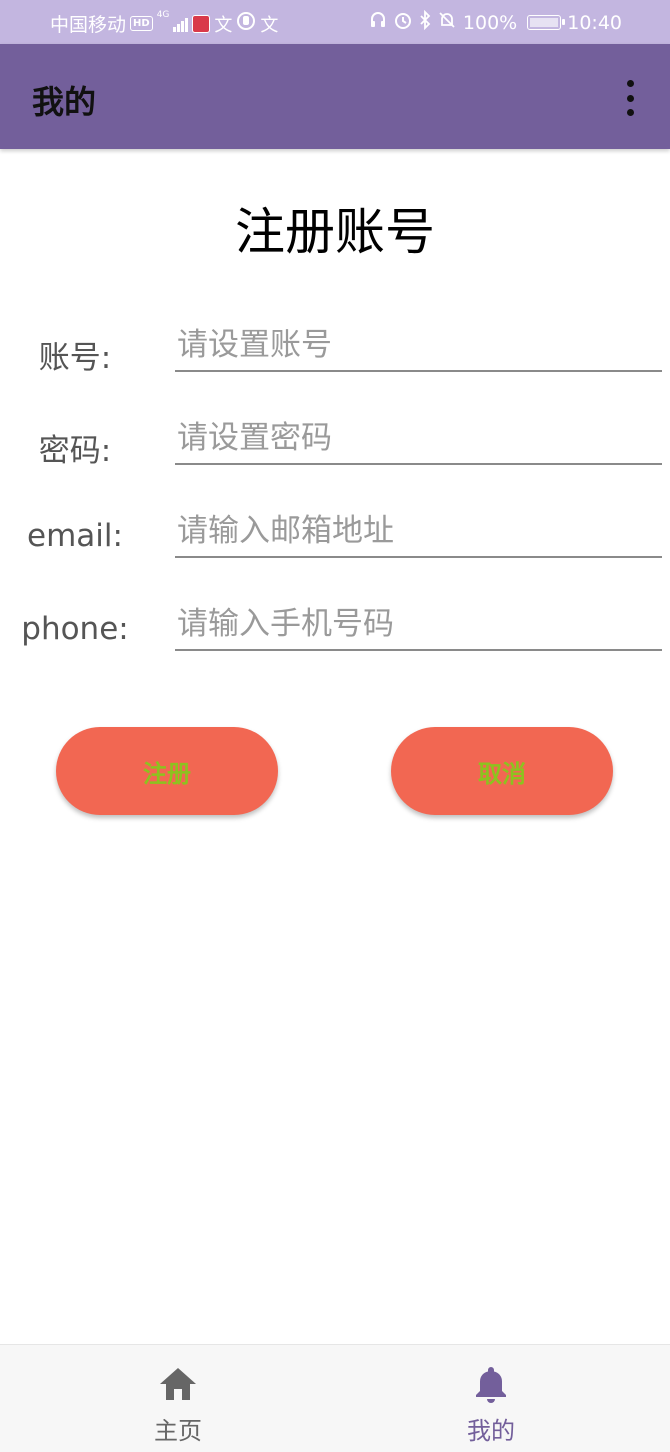 Image resolution: width=670 pixels, height=1452 pixels. Describe the element at coordinates (178, 1431) in the screenshot. I see `nav-label-home: 主页` at that location.